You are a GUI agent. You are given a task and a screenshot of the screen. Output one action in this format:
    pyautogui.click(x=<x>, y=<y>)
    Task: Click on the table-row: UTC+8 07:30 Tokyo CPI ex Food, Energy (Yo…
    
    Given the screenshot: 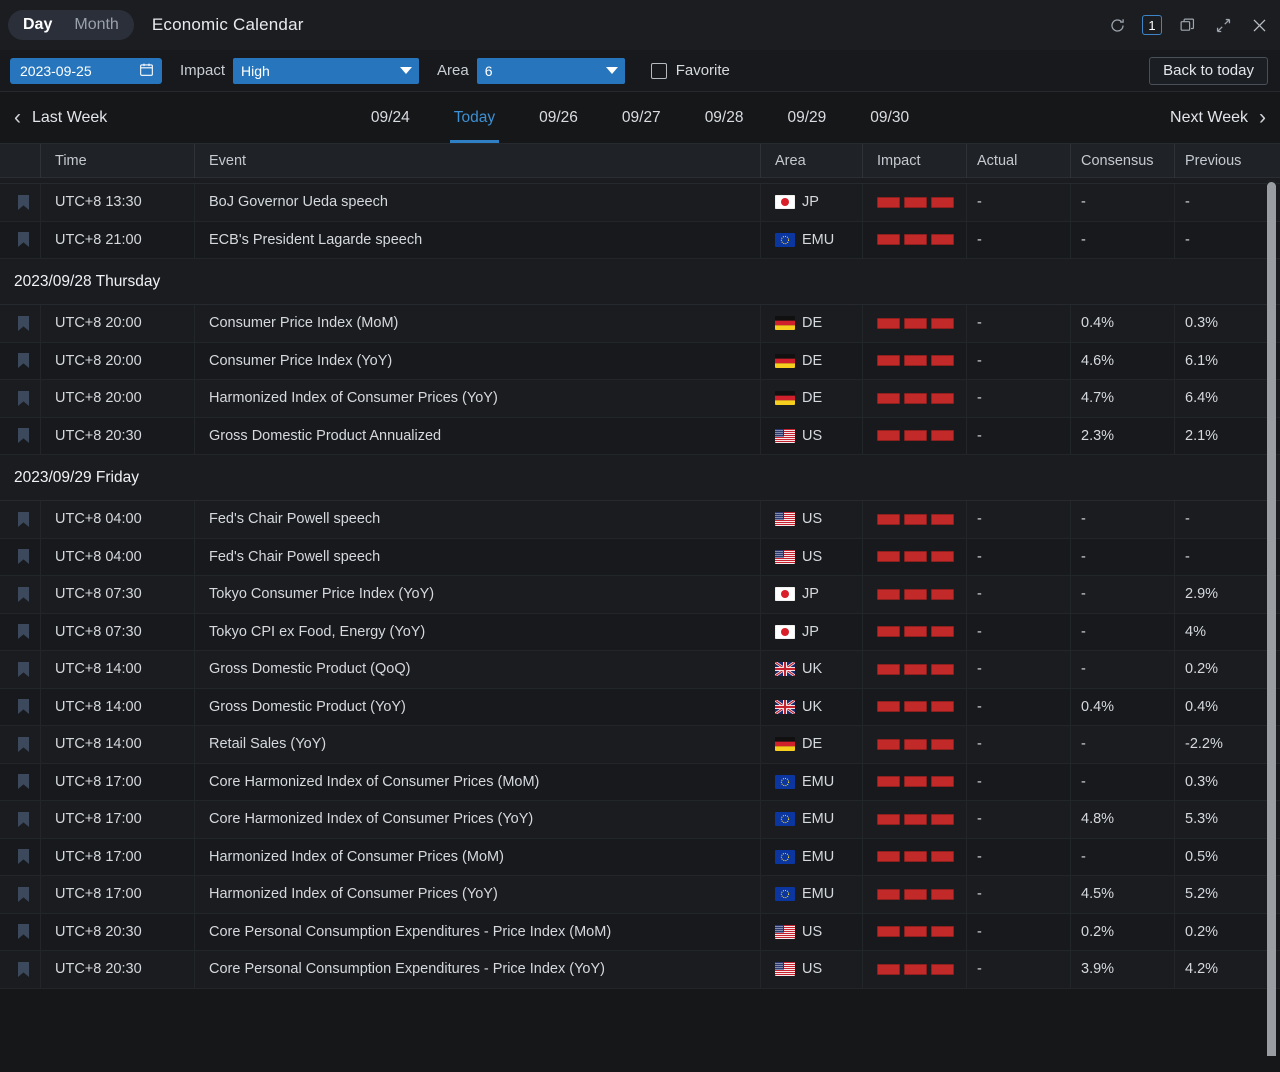 What is the action you would take?
    pyautogui.click(x=640, y=632)
    